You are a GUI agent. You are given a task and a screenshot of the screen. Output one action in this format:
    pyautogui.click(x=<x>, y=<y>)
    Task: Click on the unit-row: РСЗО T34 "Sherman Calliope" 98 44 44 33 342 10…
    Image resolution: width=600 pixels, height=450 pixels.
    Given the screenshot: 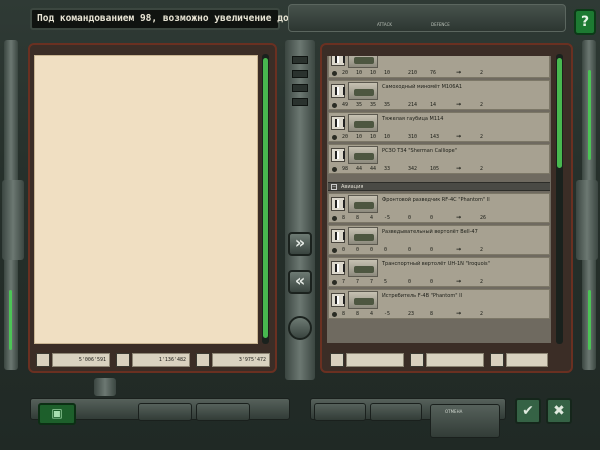 What is the action you would take?
    pyautogui.click(x=439, y=159)
    